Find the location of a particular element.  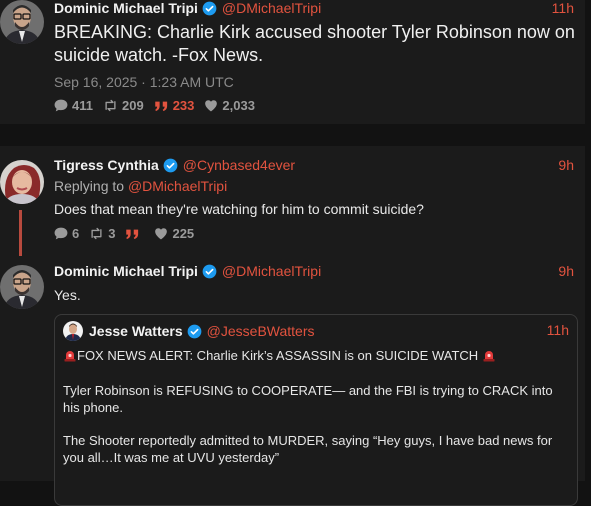

thread-connector-line is located at coordinates (20, 233).